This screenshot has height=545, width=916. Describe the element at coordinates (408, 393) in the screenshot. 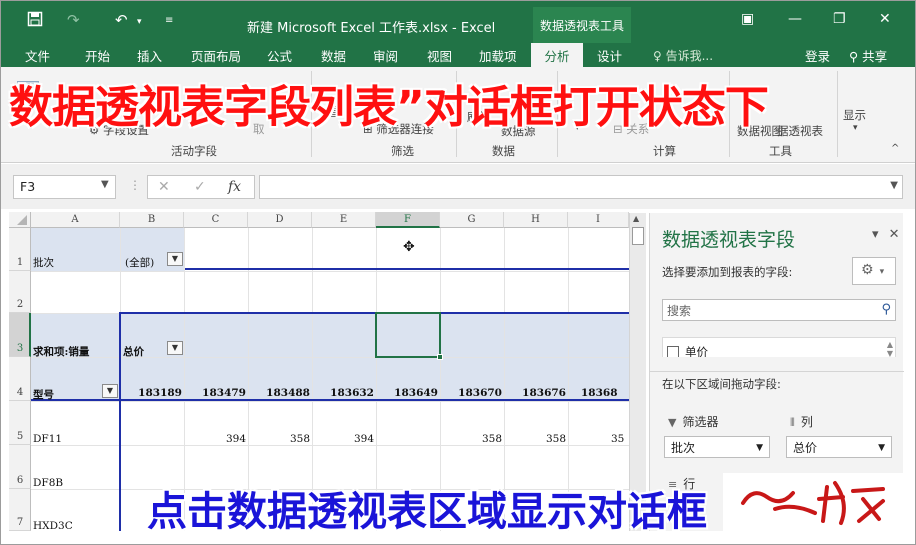

I see `cell-f4: 183649` at that location.